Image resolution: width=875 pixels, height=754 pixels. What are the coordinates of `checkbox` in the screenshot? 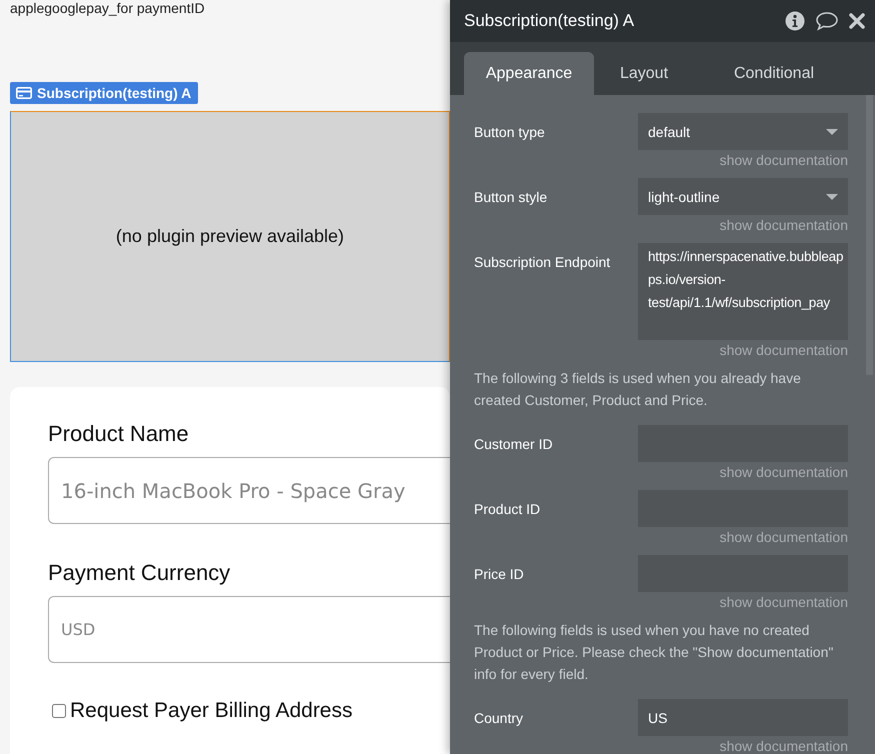 It's located at (59, 711).